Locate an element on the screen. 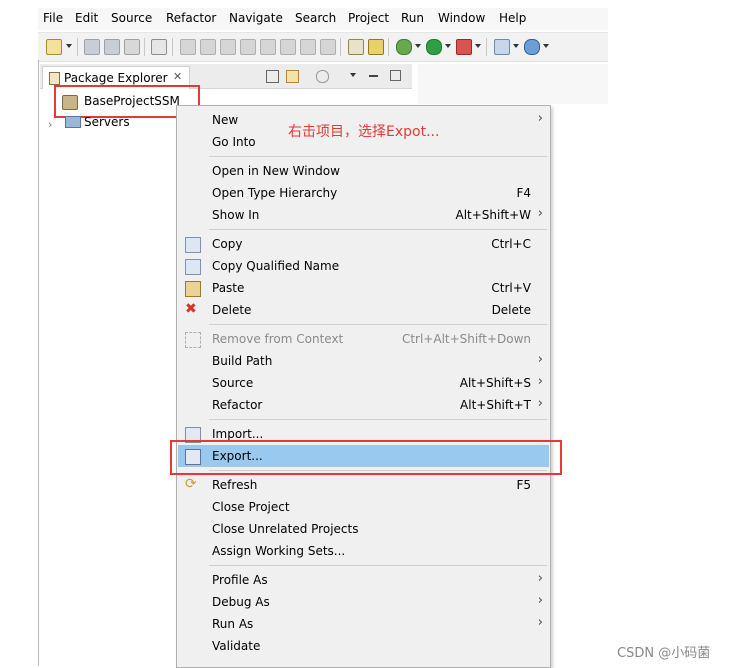 This screenshot has width=731, height=668. menu-item-show-in: Show In Alt+Shift+W › is located at coordinates (363, 215).